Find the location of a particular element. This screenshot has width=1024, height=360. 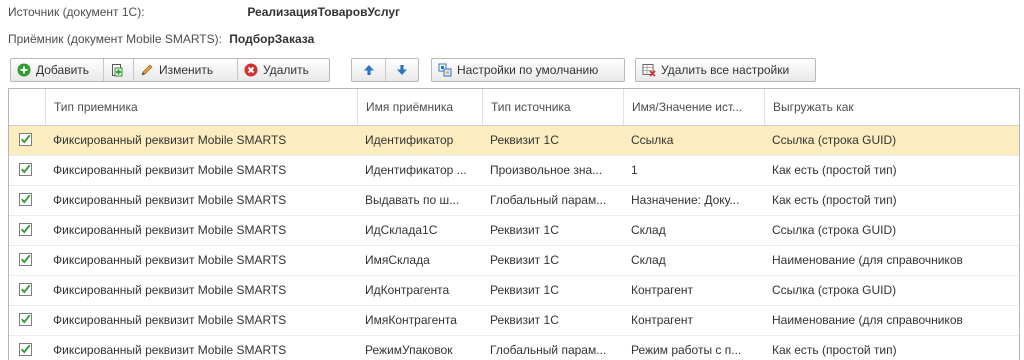

add-label: Добавить is located at coordinates (63, 70).